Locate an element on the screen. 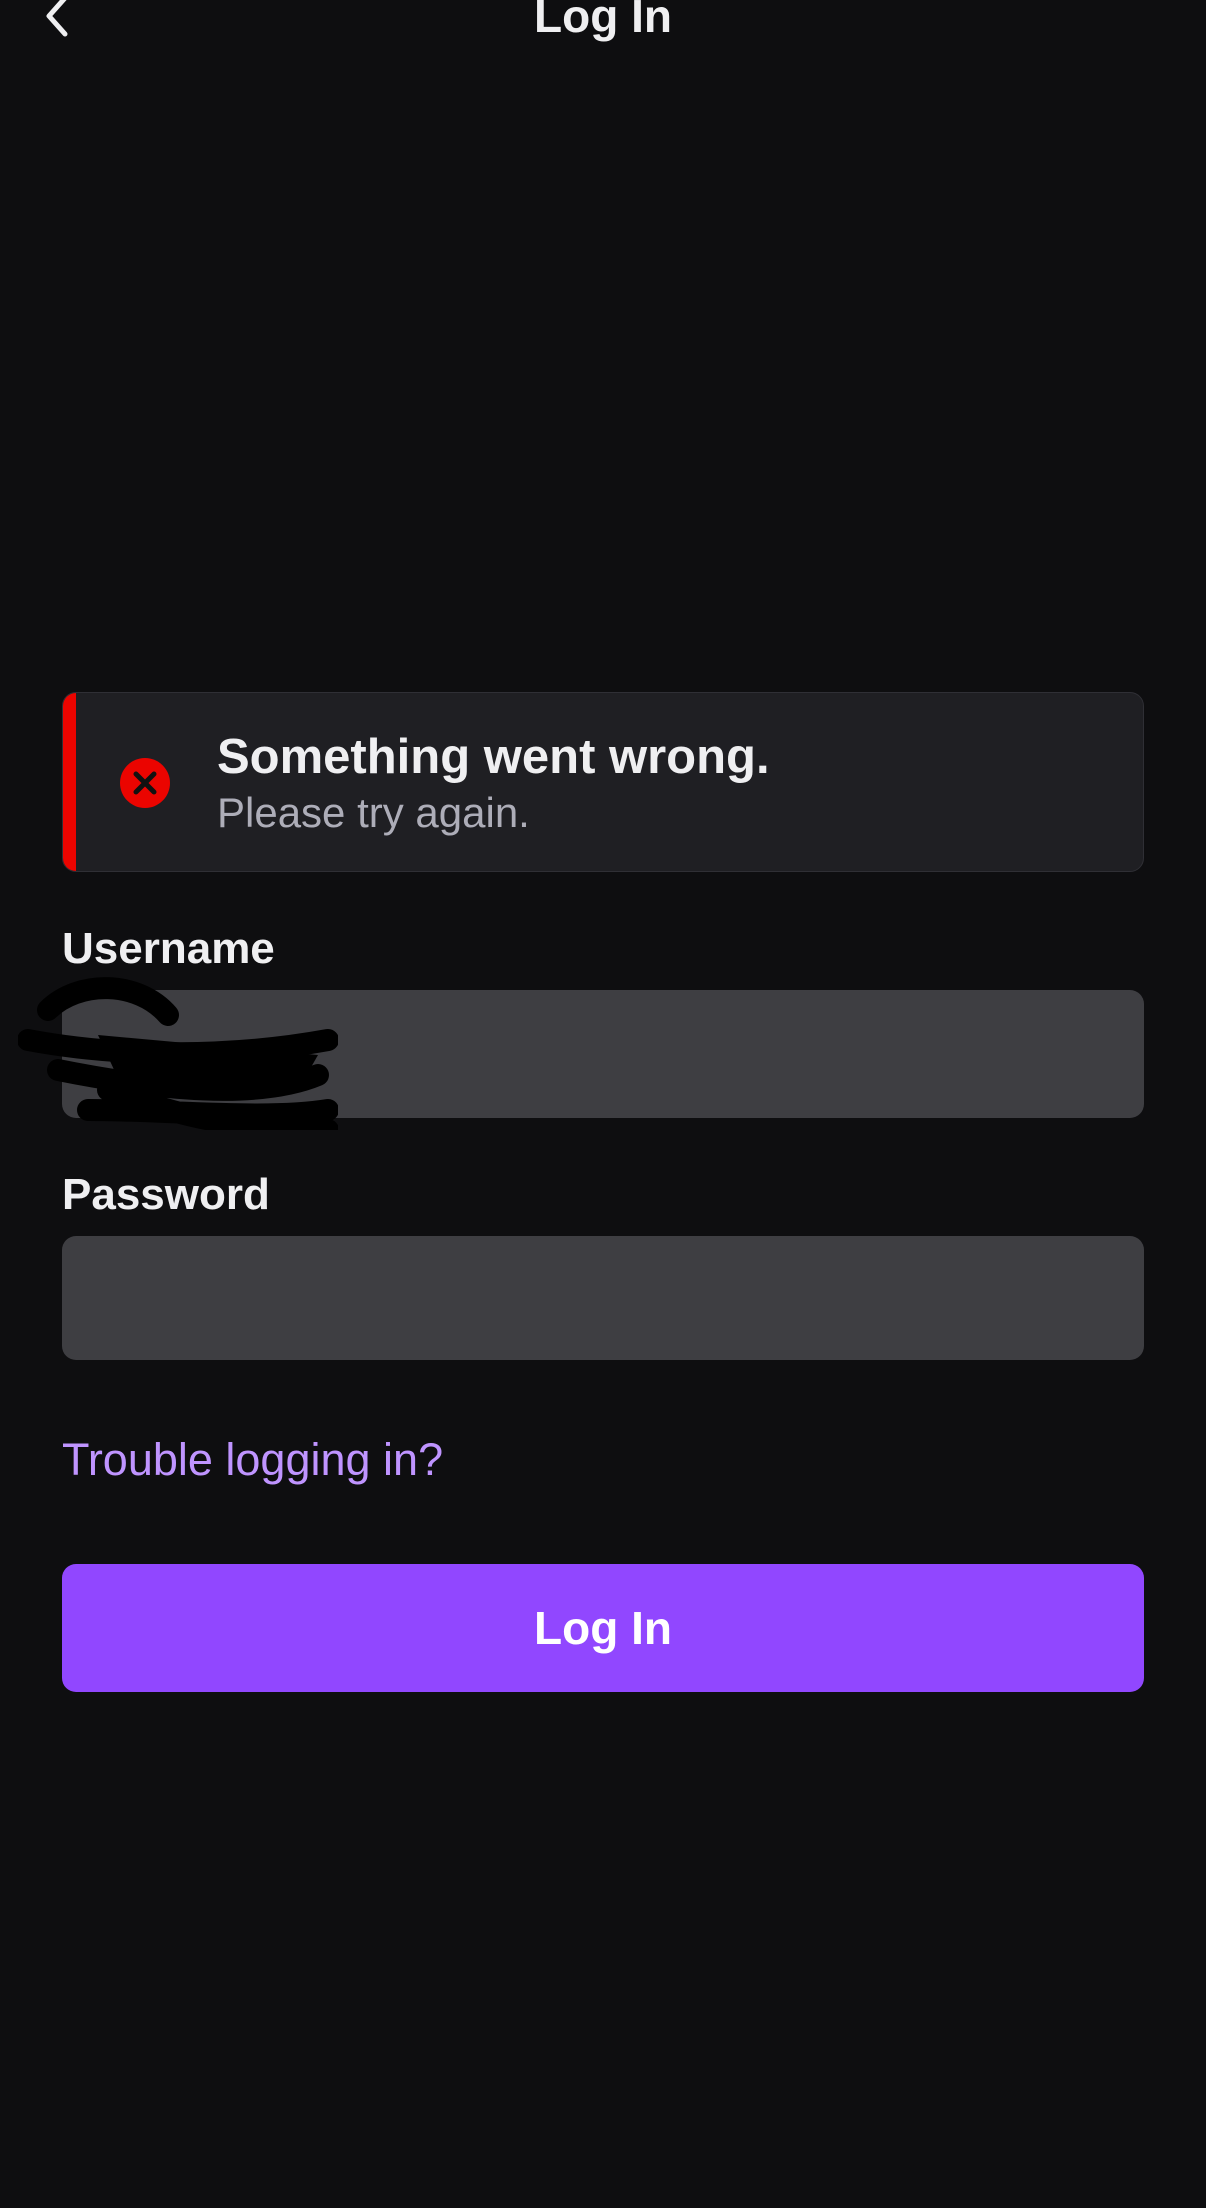 This screenshot has width=1206, height=2208. password-label: Password is located at coordinates (166, 1194).